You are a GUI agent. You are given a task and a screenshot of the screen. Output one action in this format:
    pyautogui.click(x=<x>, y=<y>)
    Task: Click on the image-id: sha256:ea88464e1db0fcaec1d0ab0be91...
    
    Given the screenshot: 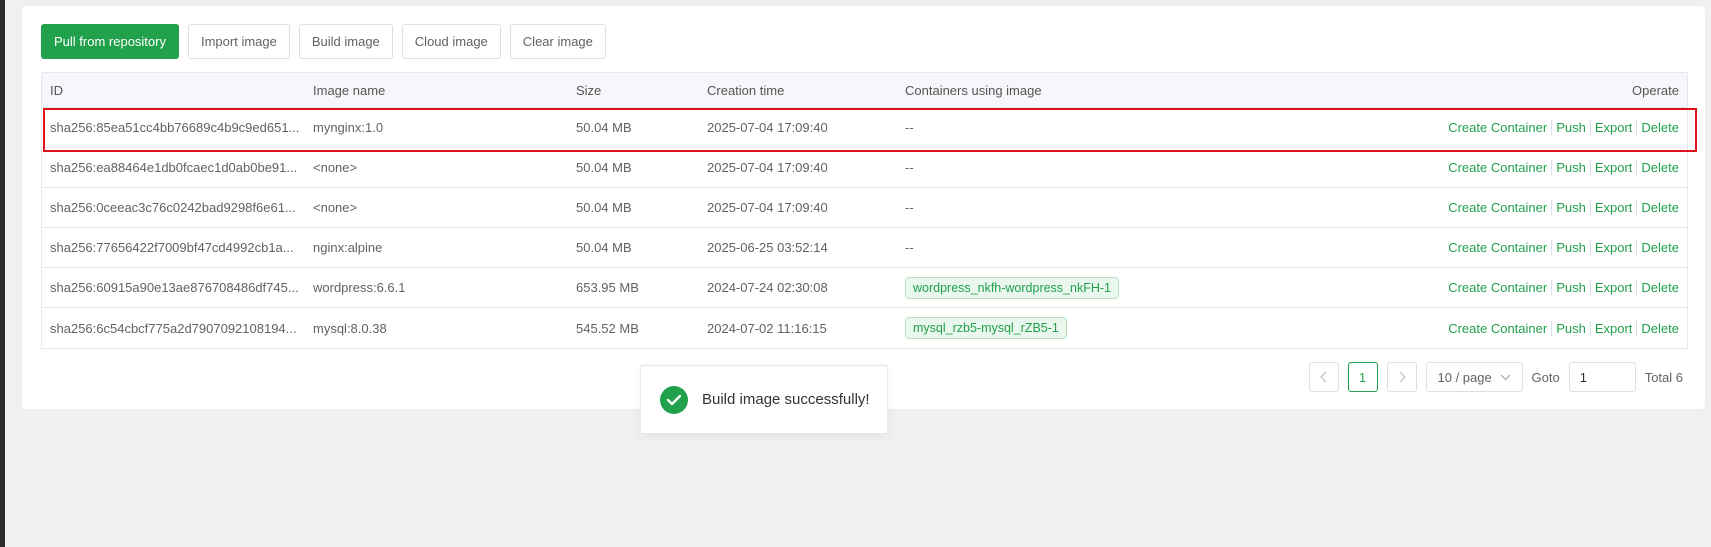 What is the action you would take?
    pyautogui.click(x=174, y=167)
    